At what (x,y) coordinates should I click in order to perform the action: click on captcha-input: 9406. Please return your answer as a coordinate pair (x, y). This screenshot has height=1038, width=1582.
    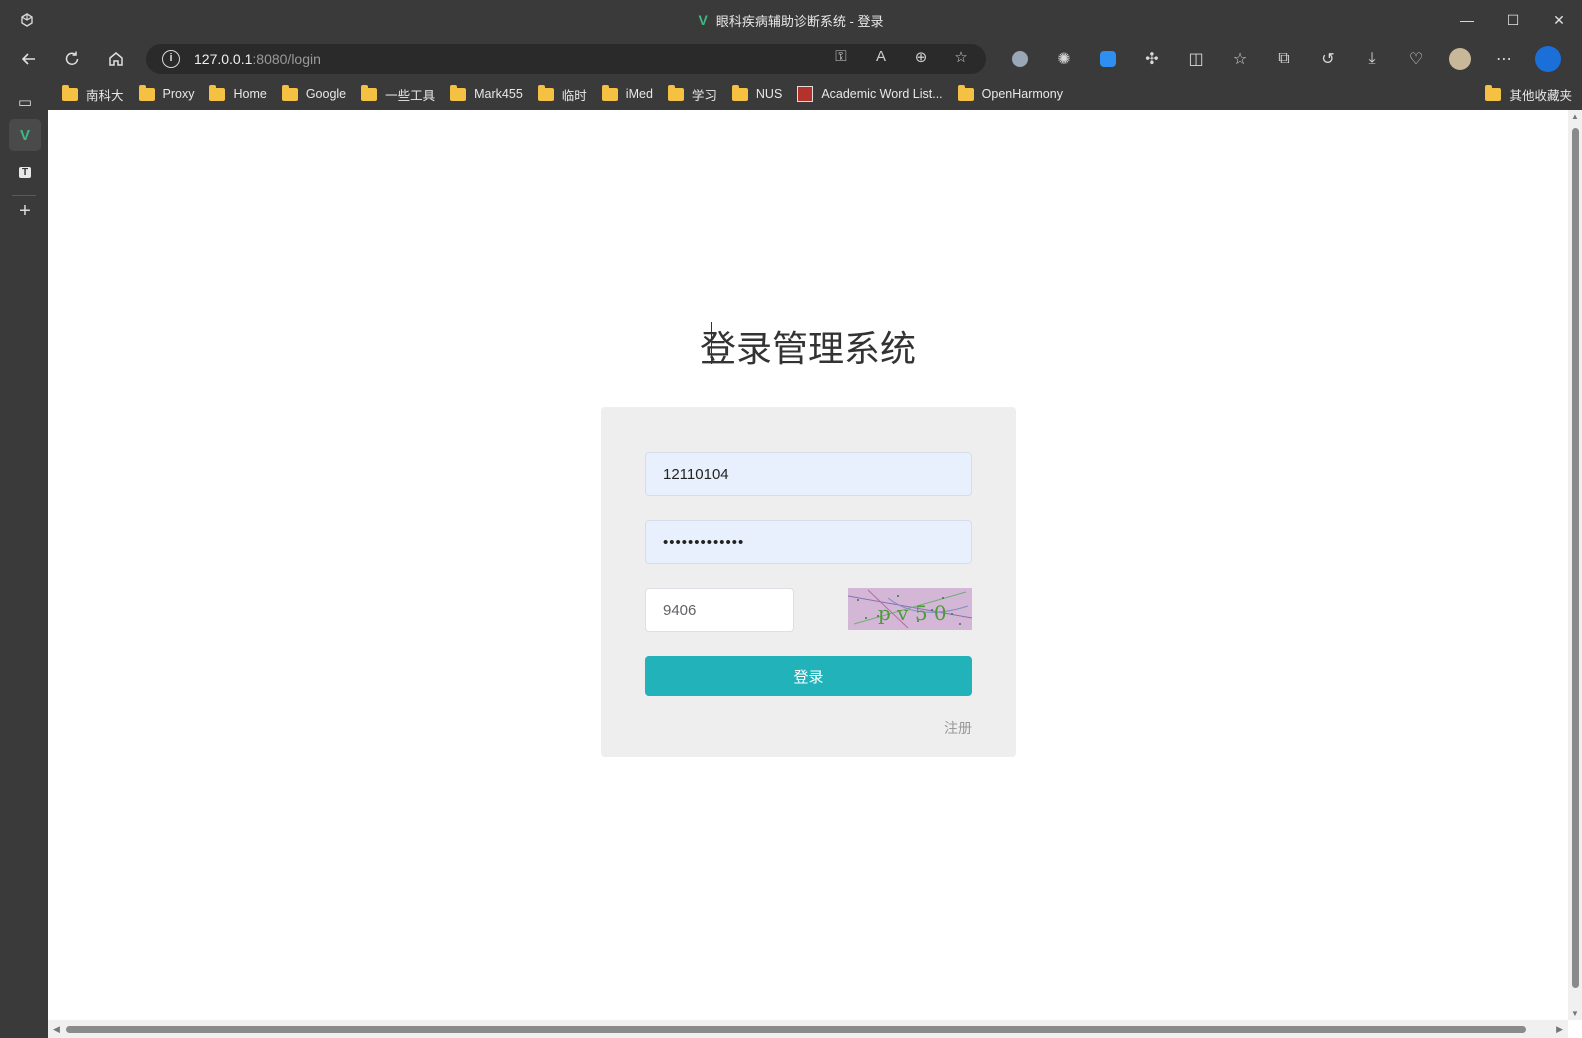
    Looking at the image, I should click on (719, 610).